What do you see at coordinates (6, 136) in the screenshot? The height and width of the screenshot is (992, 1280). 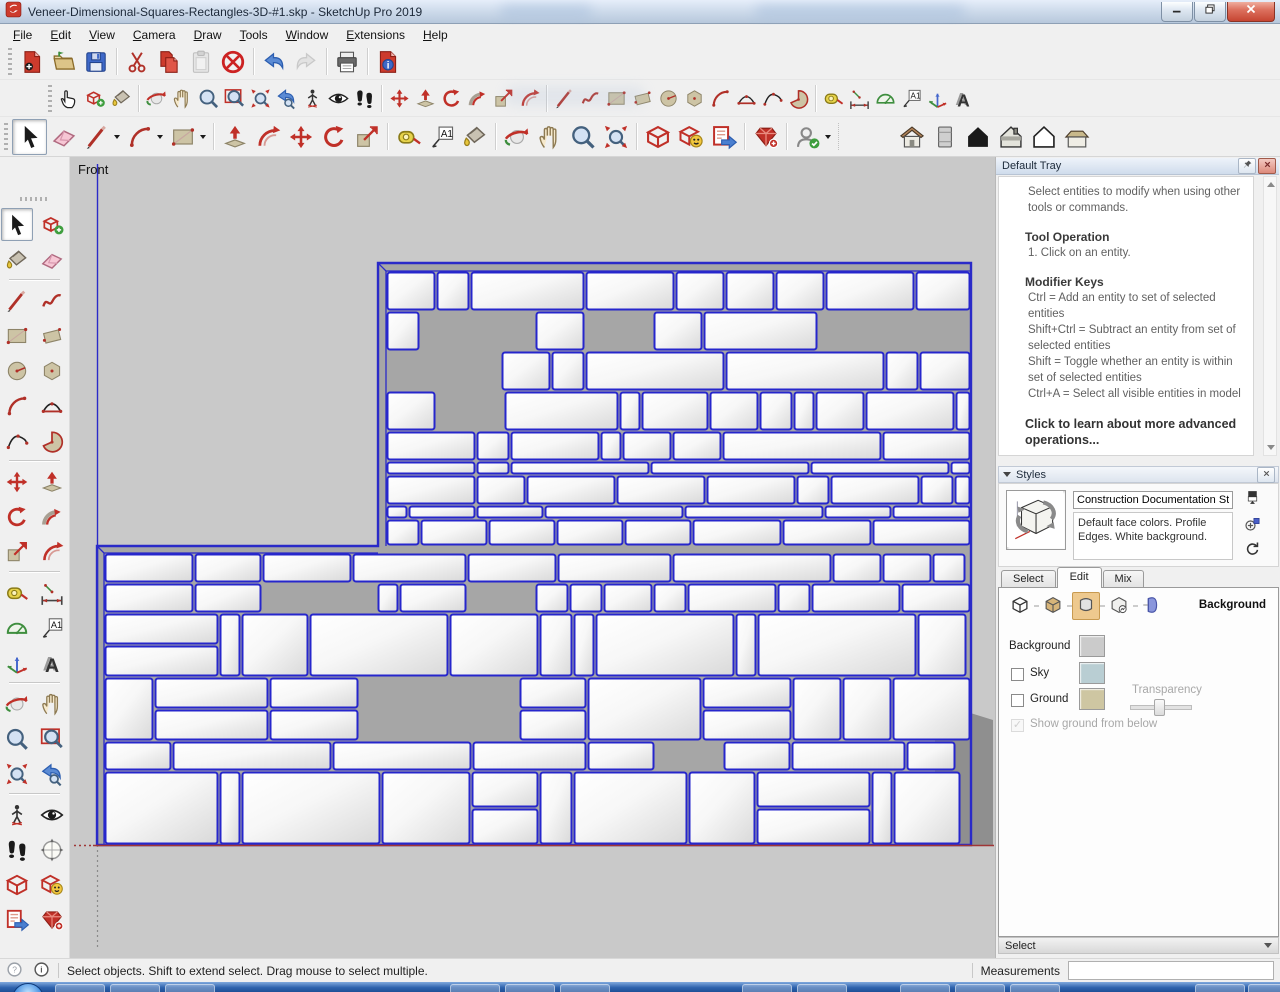 I see `toolbar-handle` at bounding box center [6, 136].